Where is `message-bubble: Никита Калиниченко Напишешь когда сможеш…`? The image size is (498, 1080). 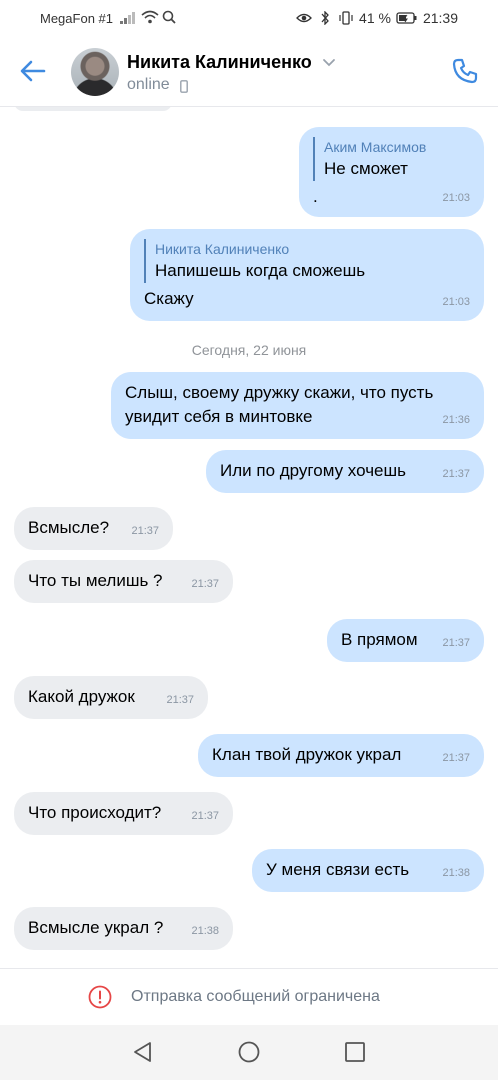
message-bubble: Никита Калиниченко Напишешь когда сможеш… is located at coordinates (307, 275).